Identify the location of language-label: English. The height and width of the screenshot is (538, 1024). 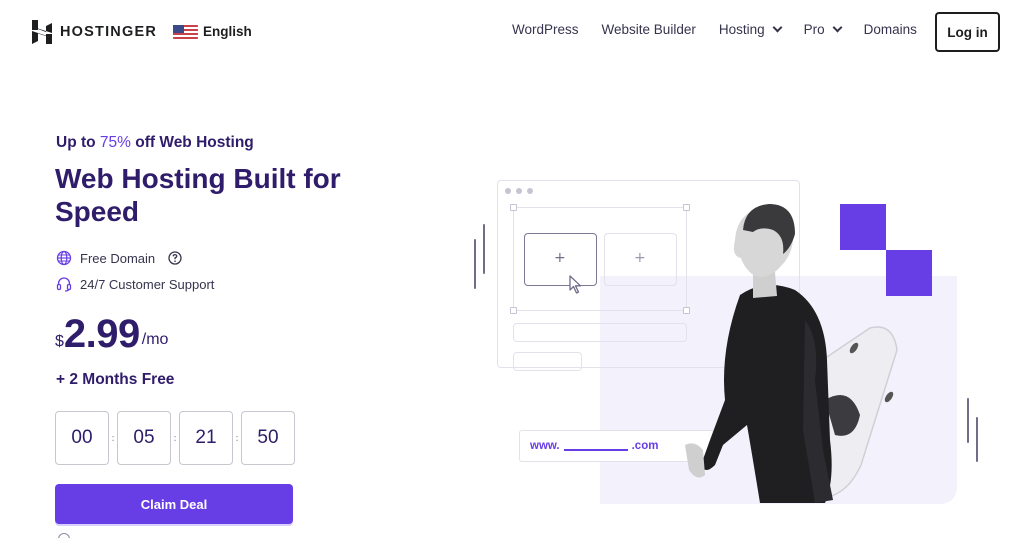
(227, 31).